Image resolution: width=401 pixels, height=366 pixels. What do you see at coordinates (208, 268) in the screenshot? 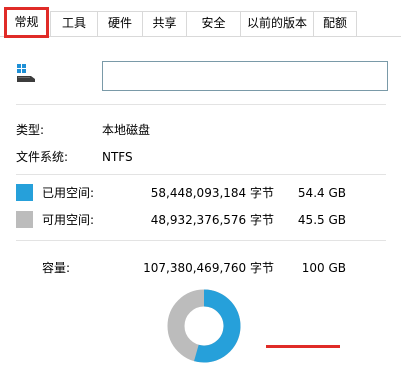
I see `capacity-bytes: 107,380,469,760 字节` at bounding box center [208, 268].